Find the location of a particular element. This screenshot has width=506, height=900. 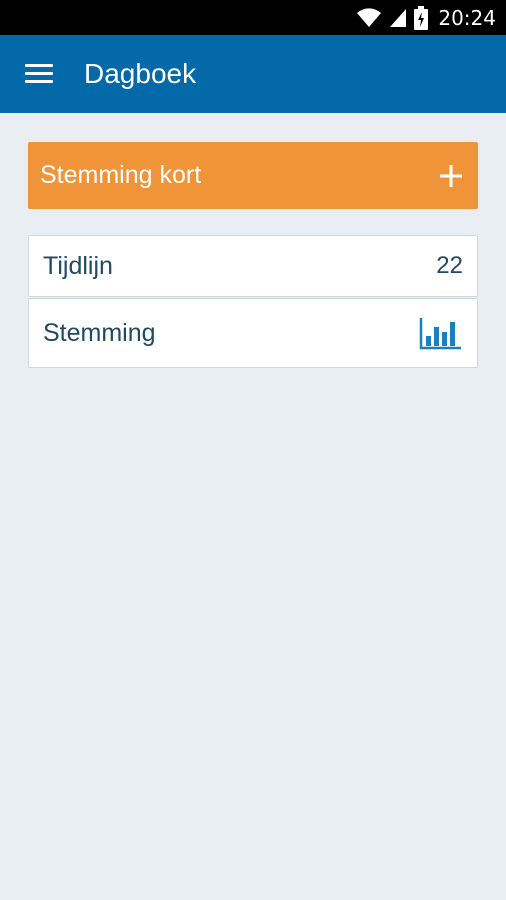

menu-button is located at coordinates (39, 74).